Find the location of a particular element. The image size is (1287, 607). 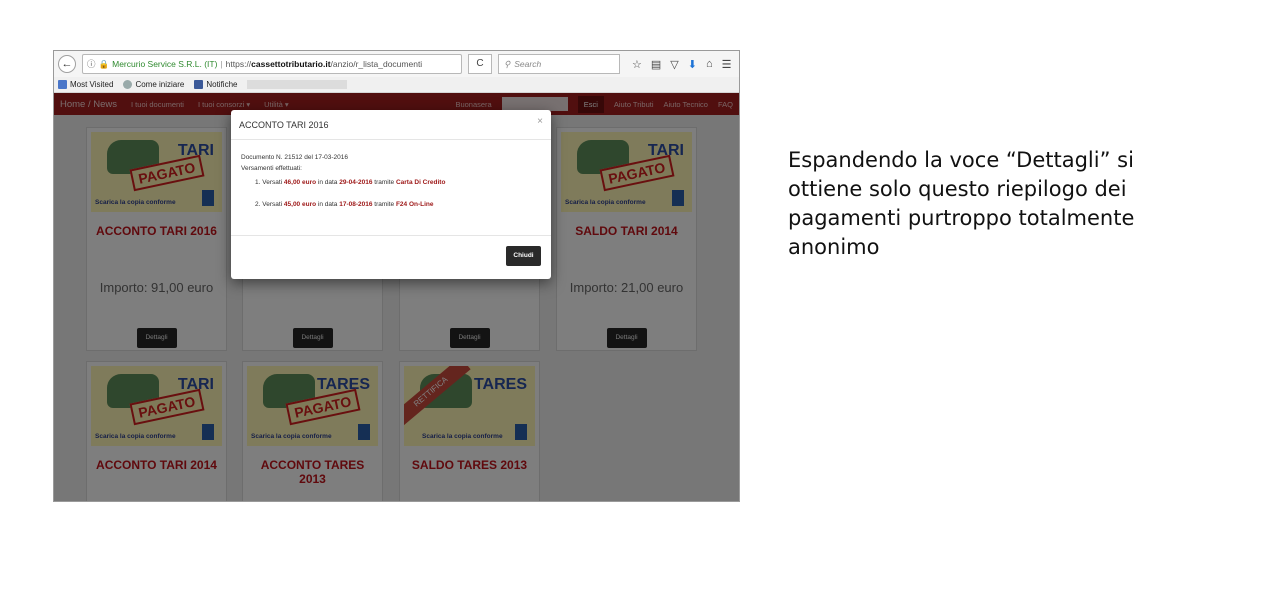

modal-header: ACCONTO TARI 2016 × is located at coordinates (391, 125).